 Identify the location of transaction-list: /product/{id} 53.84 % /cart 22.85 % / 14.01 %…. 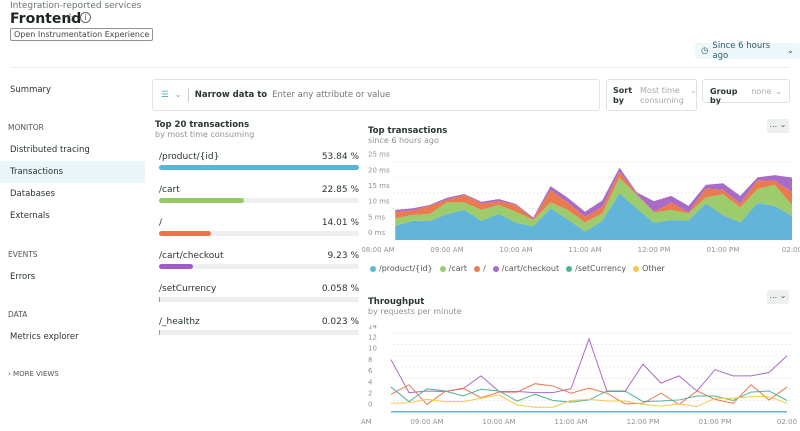
(259, 251).